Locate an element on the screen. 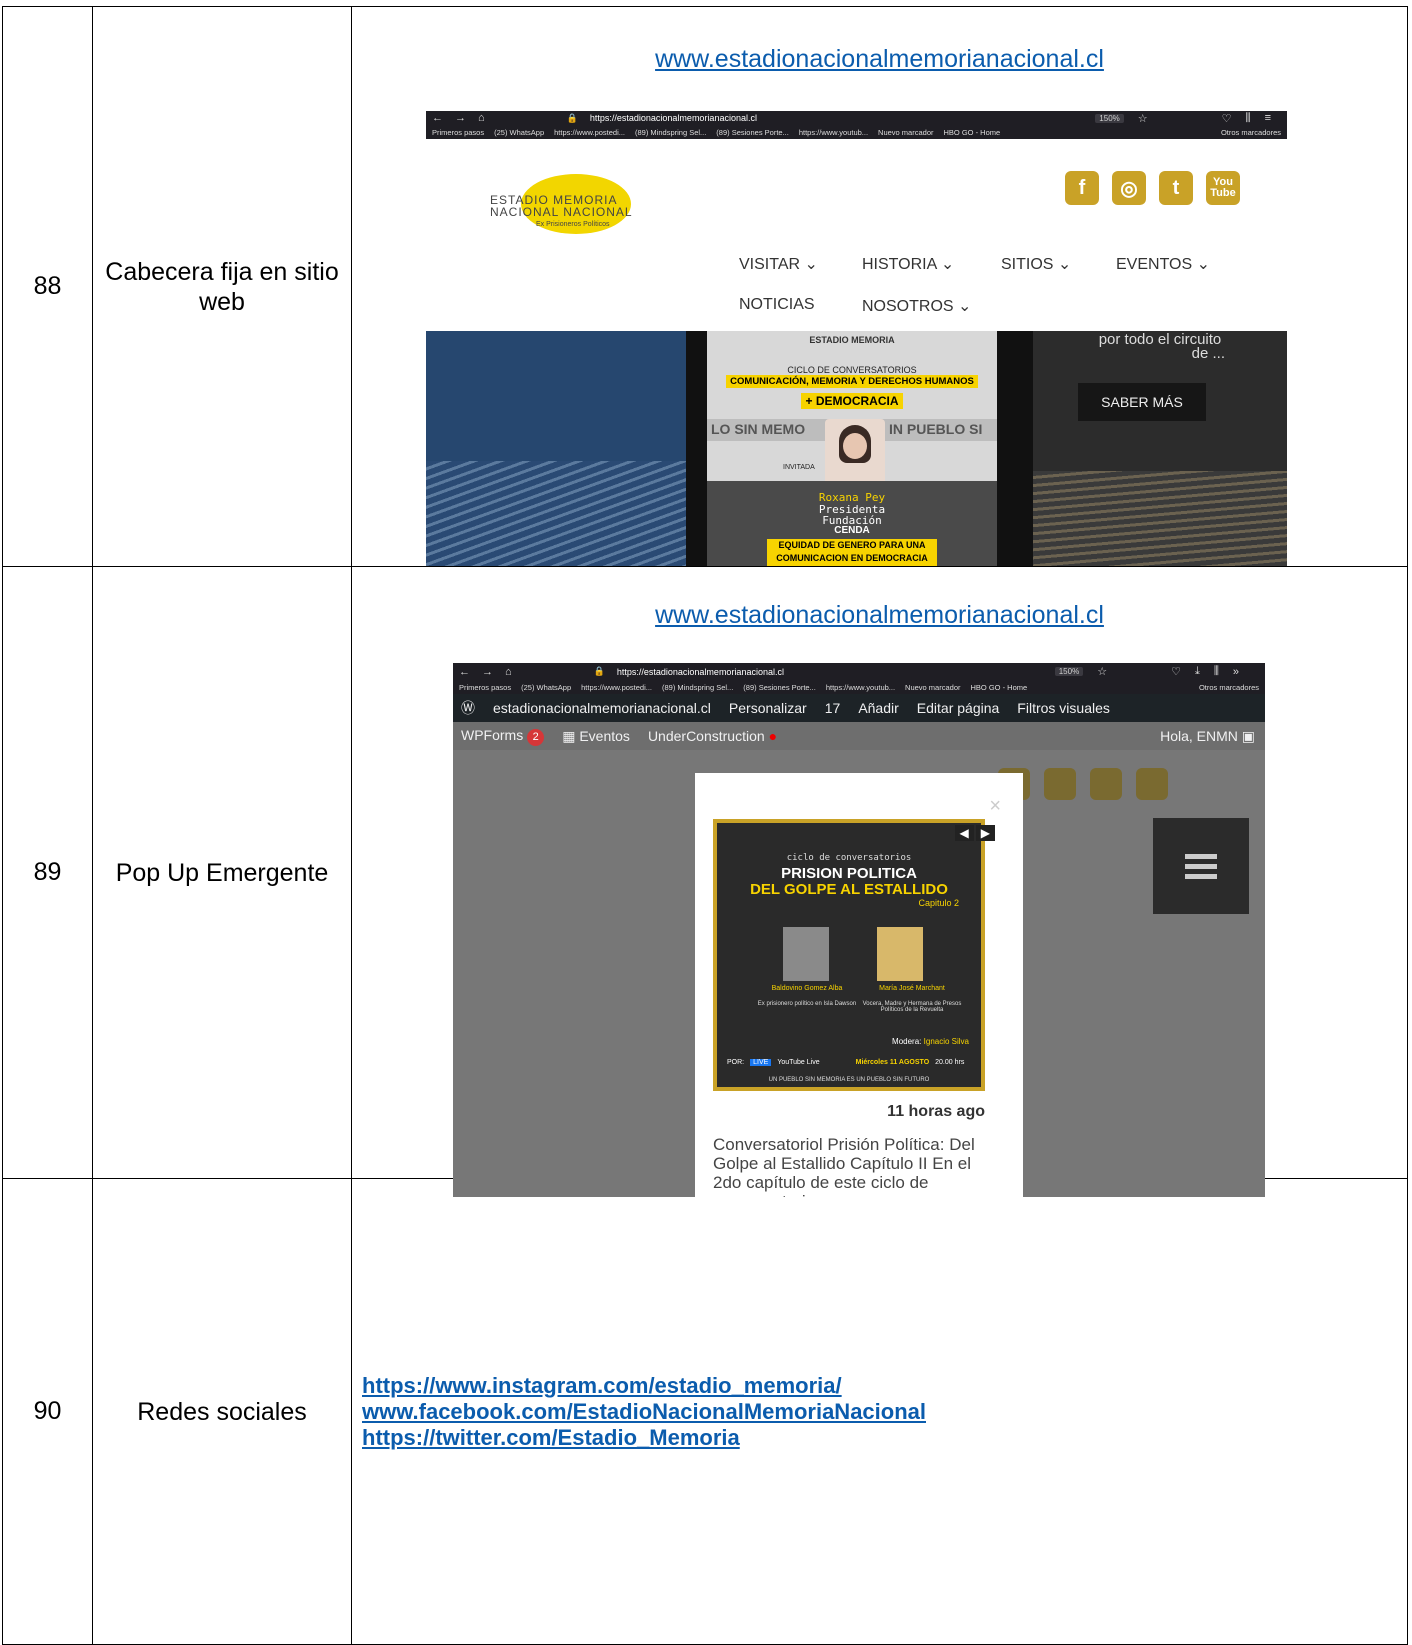 This screenshot has width=1412, height=1645. underconstruction-menu: UnderConstruction ● is located at coordinates (712, 736).